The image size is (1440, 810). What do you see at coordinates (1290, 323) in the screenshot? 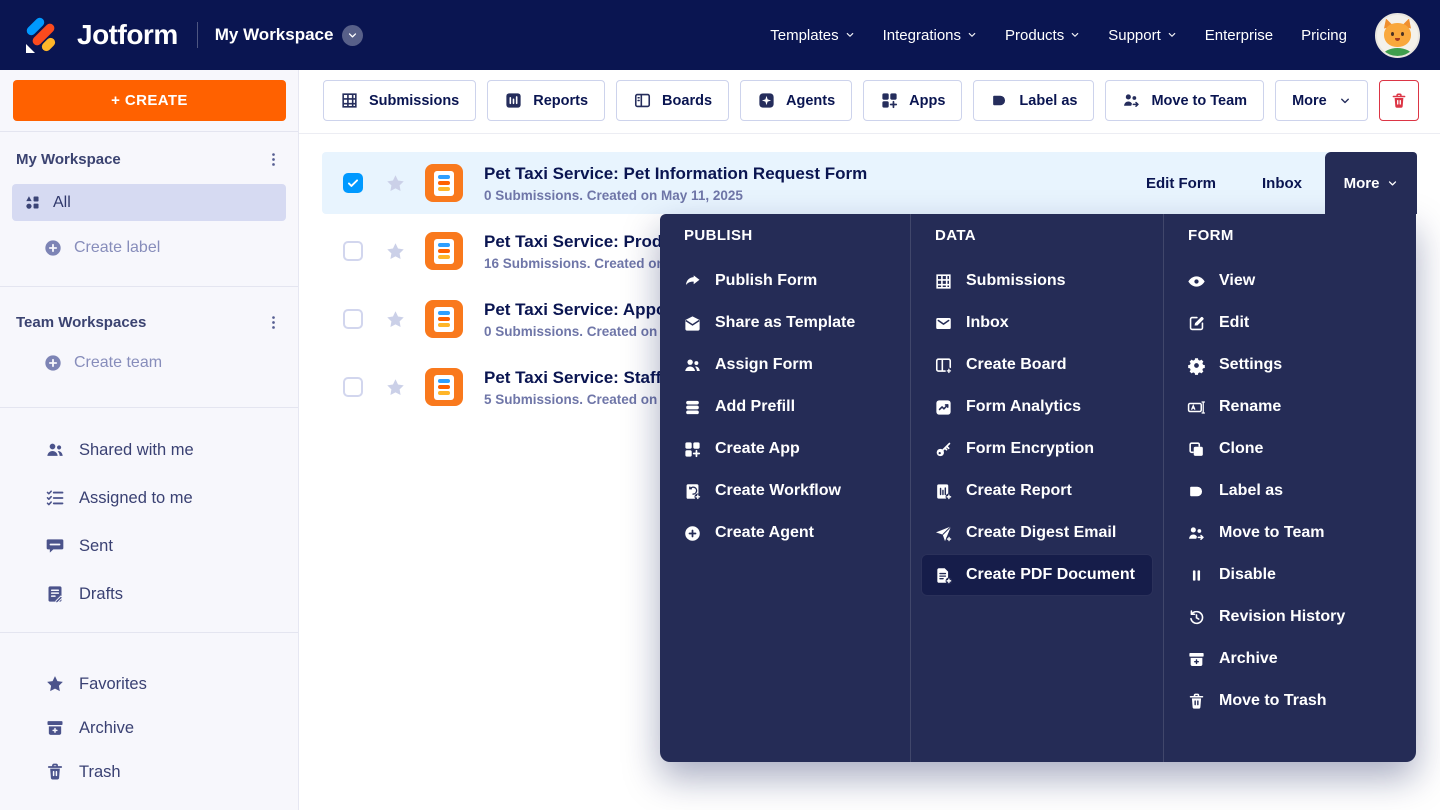
I see `menu-item-edit: Edit` at bounding box center [1290, 323].